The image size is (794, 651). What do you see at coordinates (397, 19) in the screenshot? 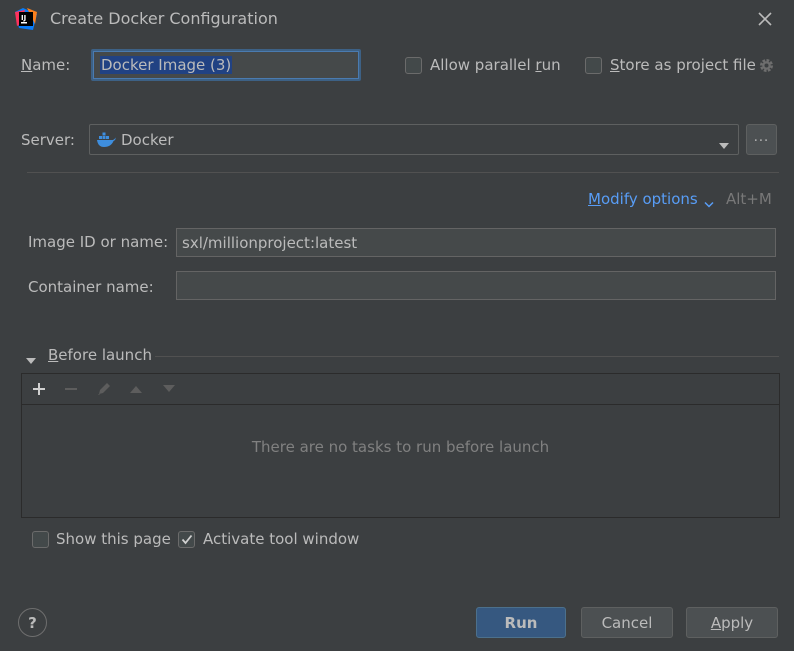
I see `title-bar: IJ Create Docker Configuration` at bounding box center [397, 19].